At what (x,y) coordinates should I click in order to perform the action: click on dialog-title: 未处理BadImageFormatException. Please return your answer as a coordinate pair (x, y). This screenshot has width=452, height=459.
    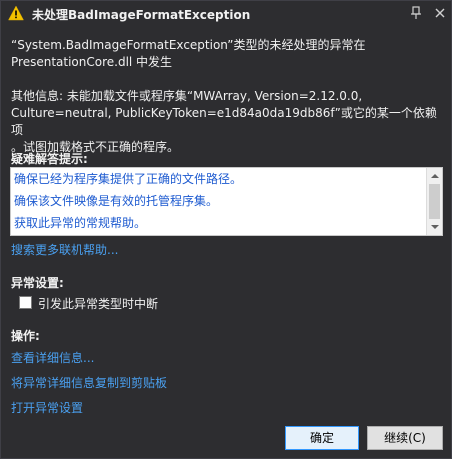
    Looking at the image, I should click on (141, 15).